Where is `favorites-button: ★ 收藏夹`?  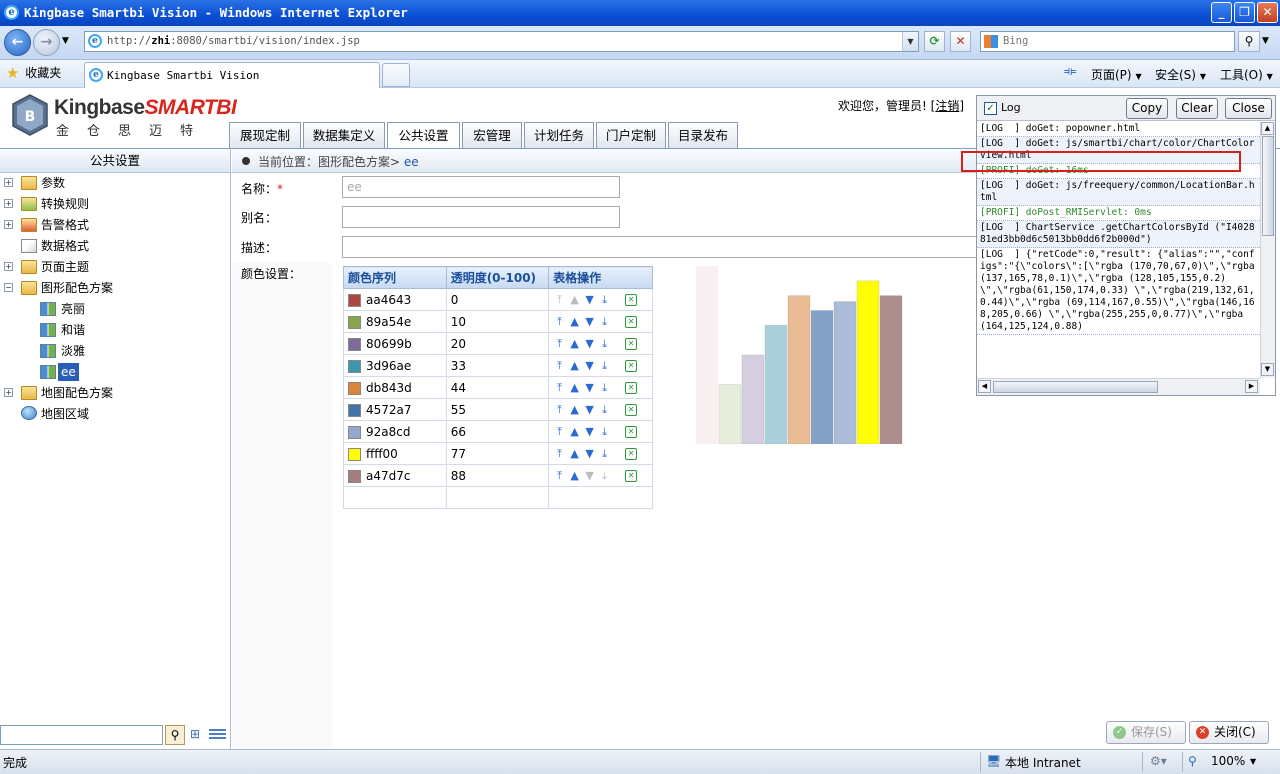 favorites-button: ★ 收藏夹 is located at coordinates (33, 73).